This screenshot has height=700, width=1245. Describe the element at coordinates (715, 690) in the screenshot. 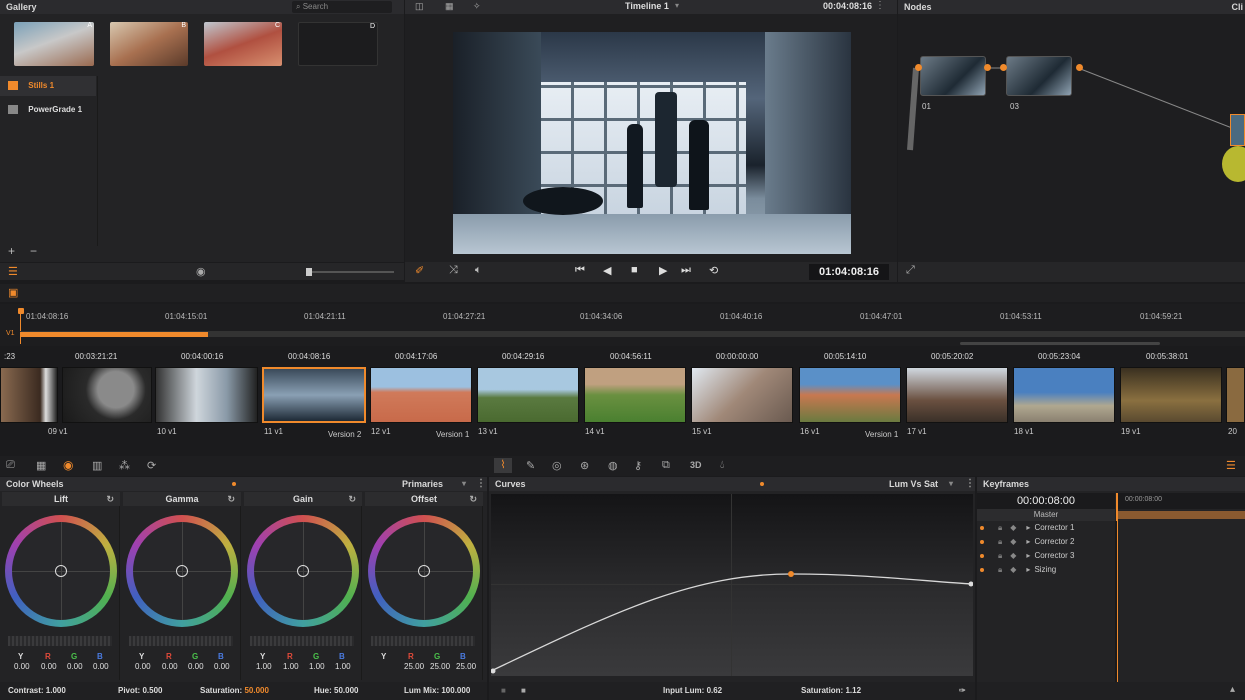

I see `input-lum-value: 0.62` at that location.